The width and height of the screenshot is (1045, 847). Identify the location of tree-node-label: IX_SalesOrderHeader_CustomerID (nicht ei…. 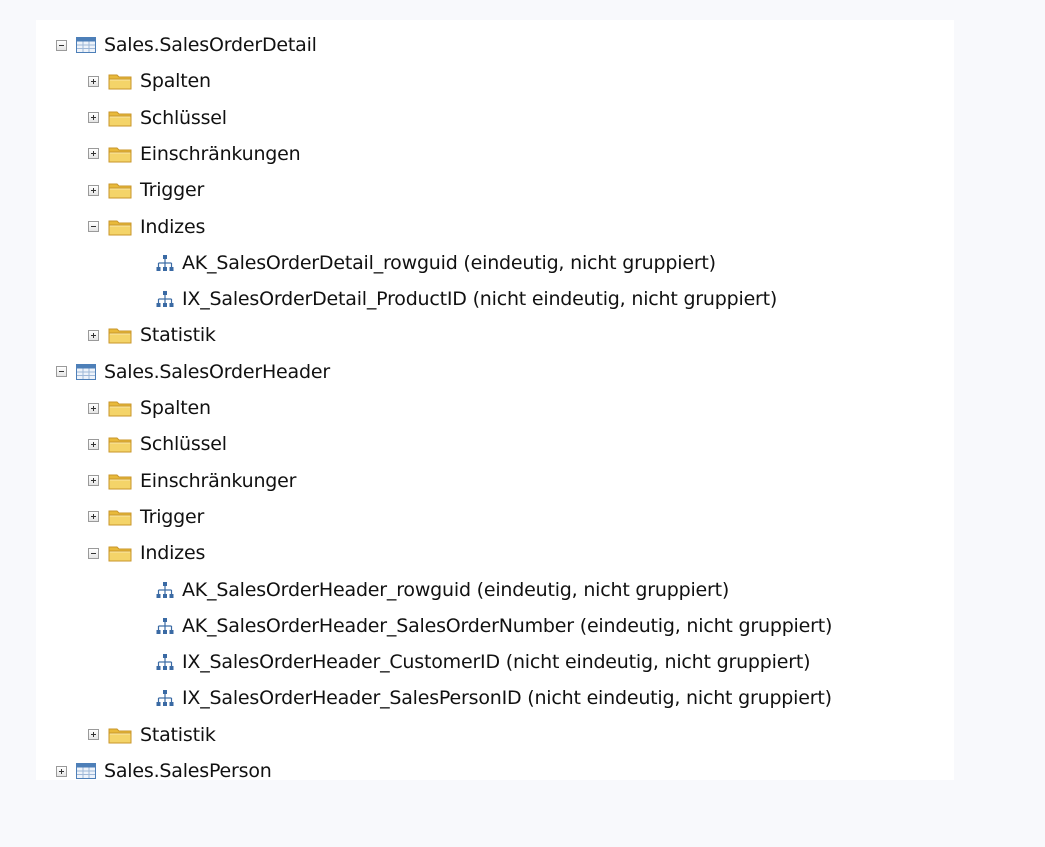
(496, 662).